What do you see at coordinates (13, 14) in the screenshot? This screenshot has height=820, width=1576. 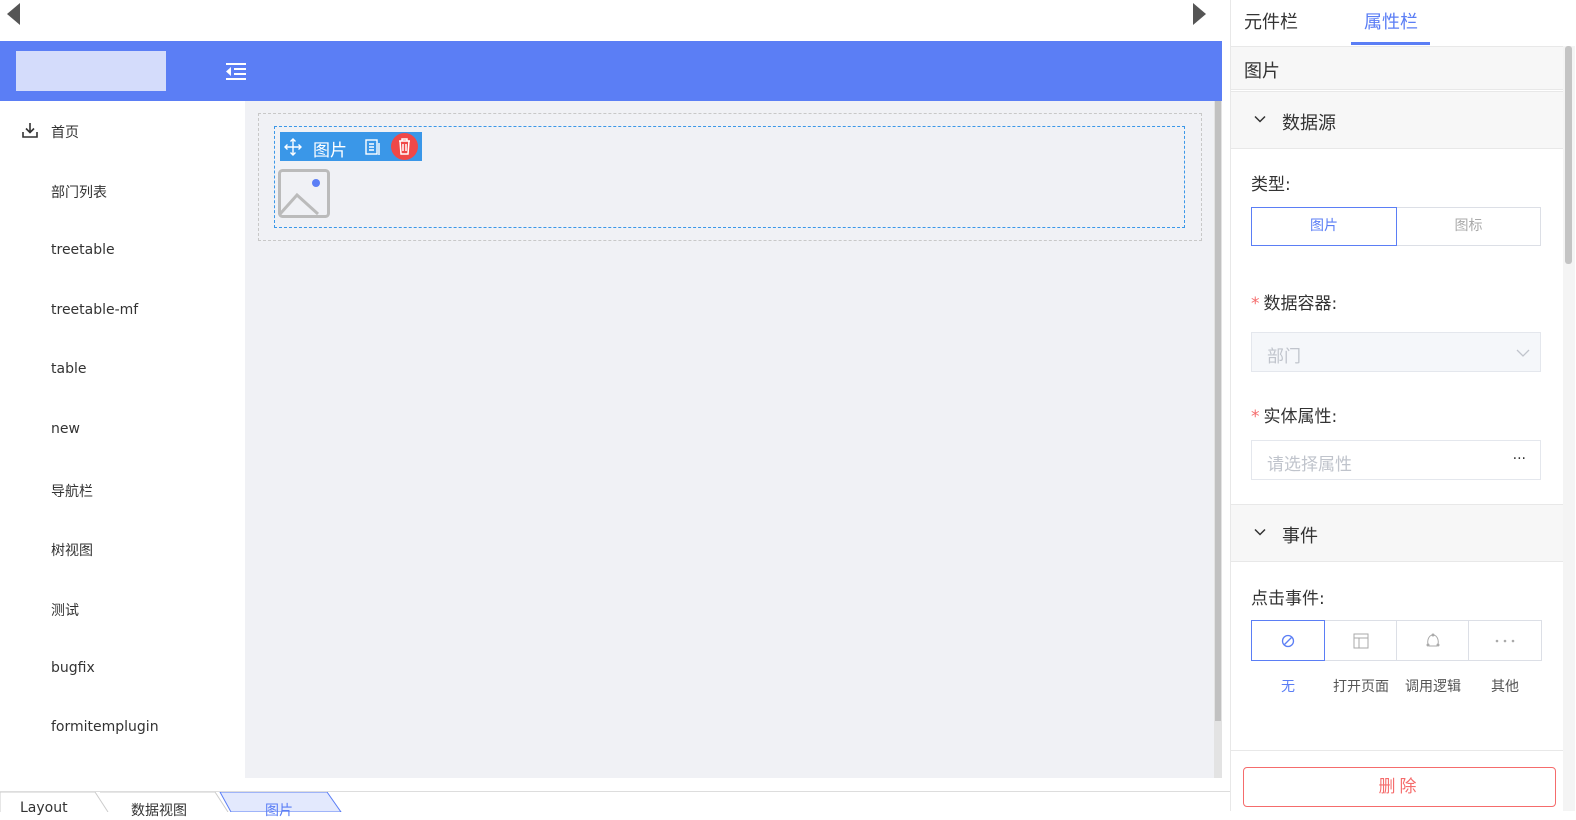 I see `scroll-left-arrow-icon` at bounding box center [13, 14].